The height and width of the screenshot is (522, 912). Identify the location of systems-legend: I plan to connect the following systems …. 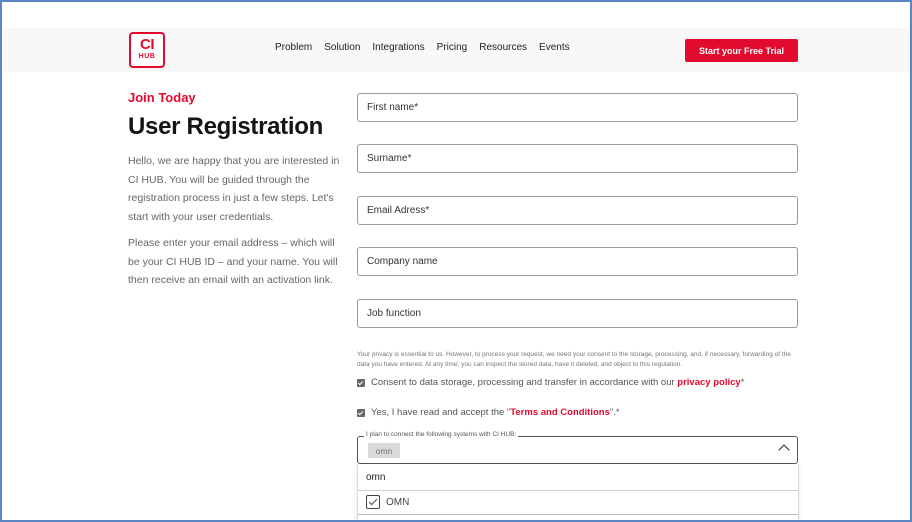
(441, 434).